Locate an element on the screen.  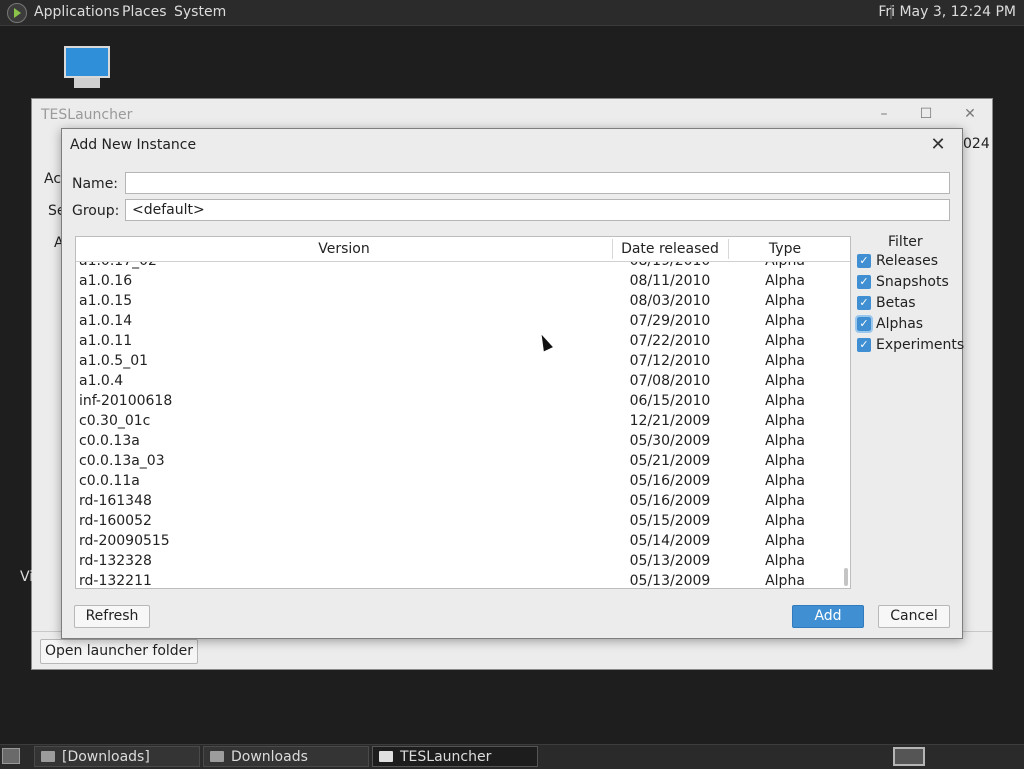
cell-date: 05/15/2009 is located at coordinates (670, 521).